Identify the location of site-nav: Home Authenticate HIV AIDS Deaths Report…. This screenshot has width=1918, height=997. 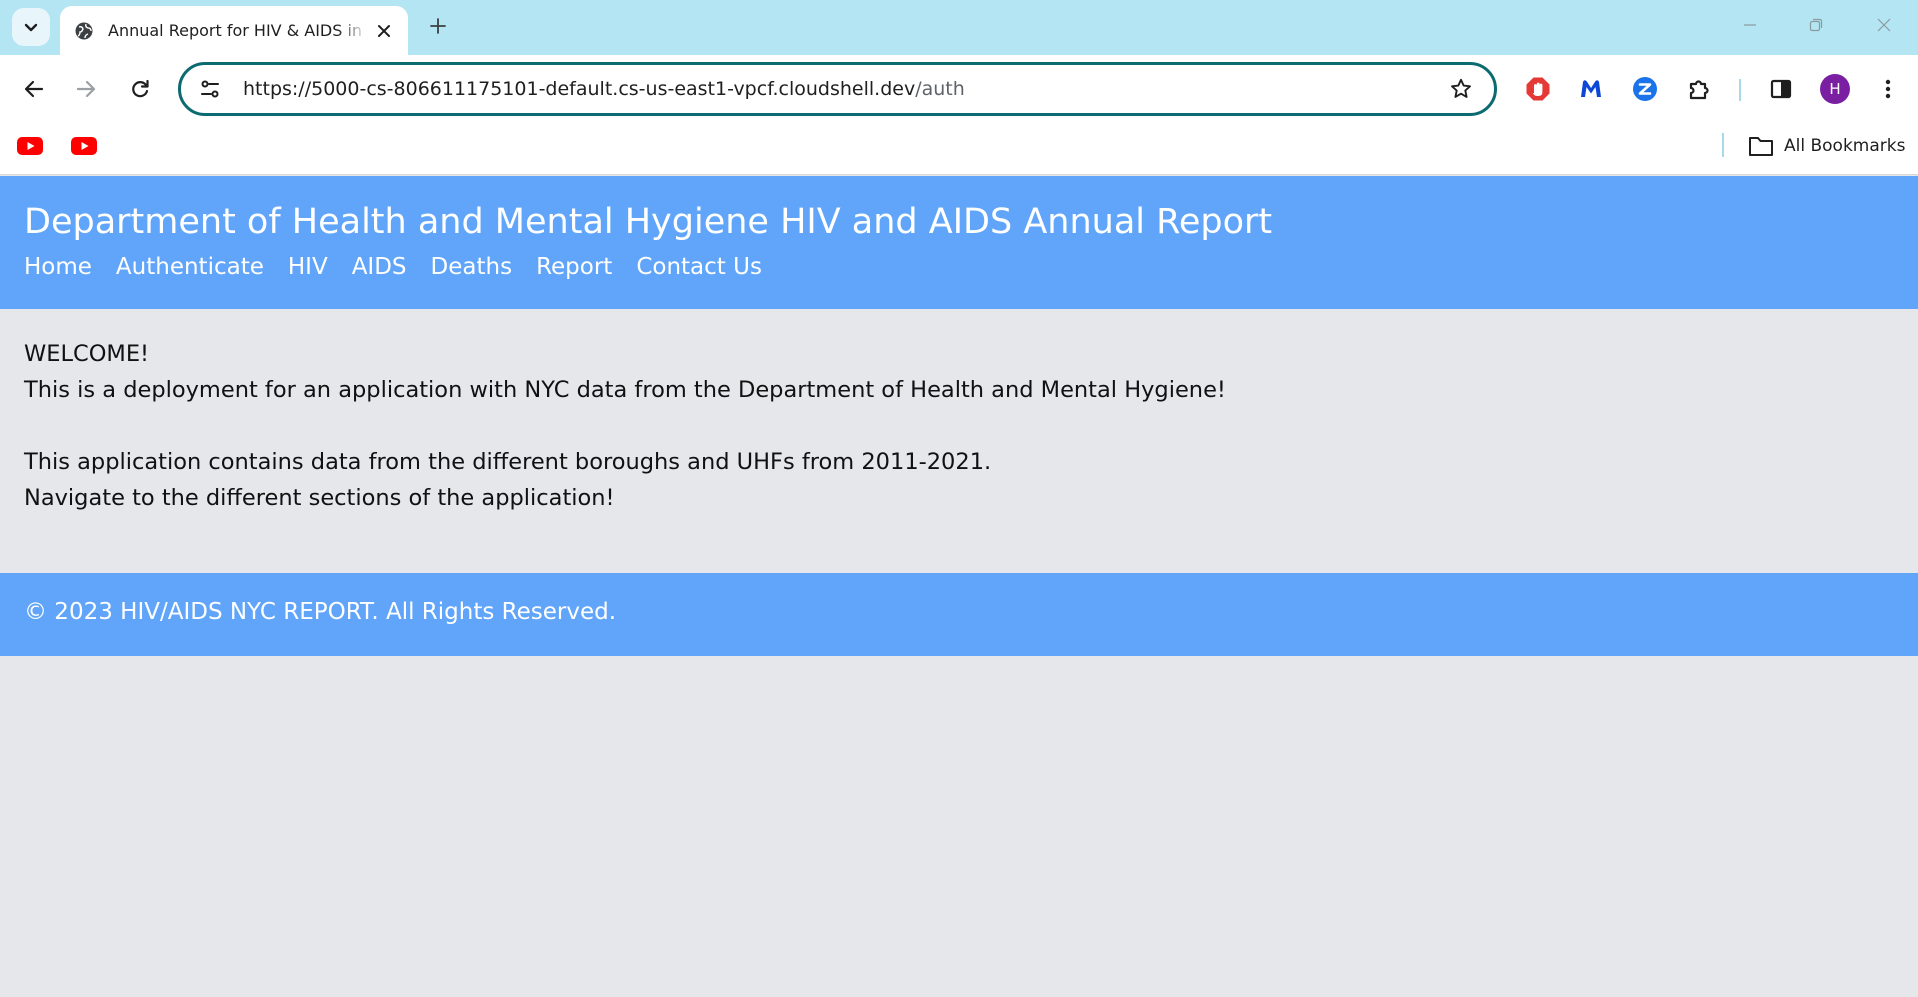
(393, 267).